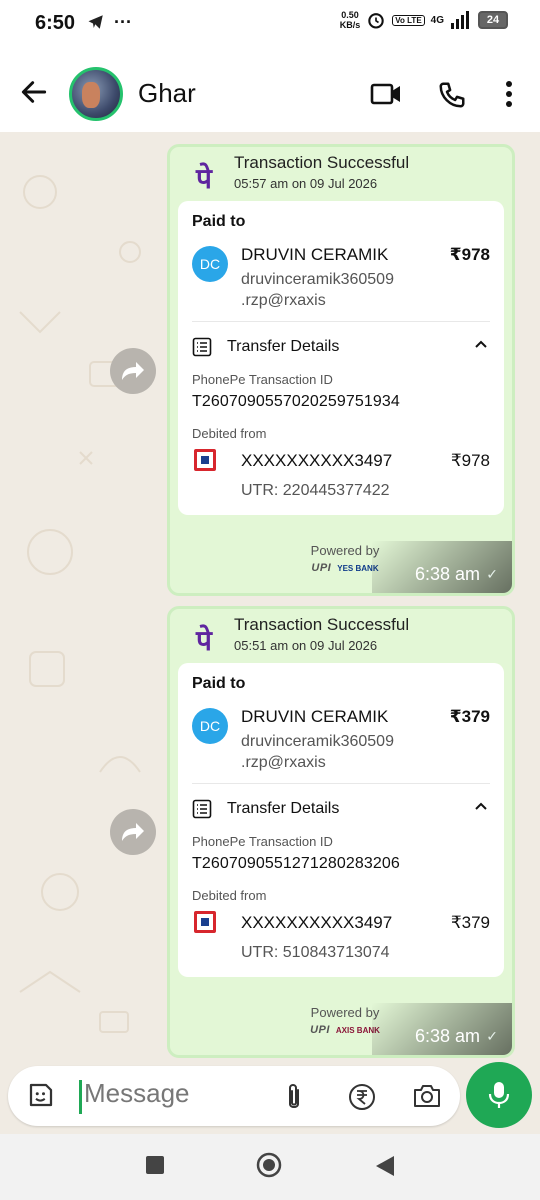 The width and height of the screenshot is (540, 1200). What do you see at coordinates (270, 25) in the screenshot?
I see `status-bar: 6:50 ··· 0.50 KB/s Vo LTE 4G 24` at bounding box center [270, 25].